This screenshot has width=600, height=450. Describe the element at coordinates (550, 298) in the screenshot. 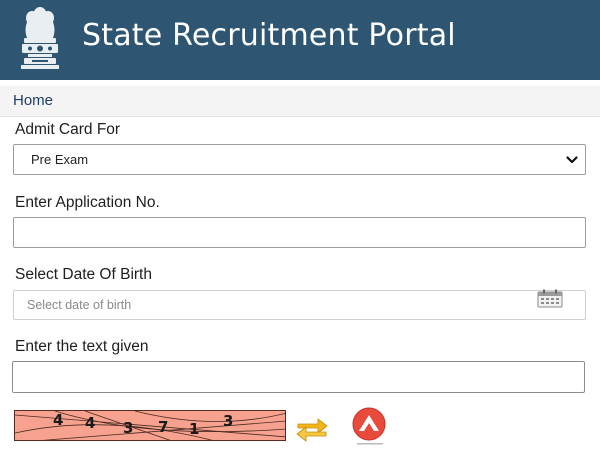

I see `calendar-icon` at that location.